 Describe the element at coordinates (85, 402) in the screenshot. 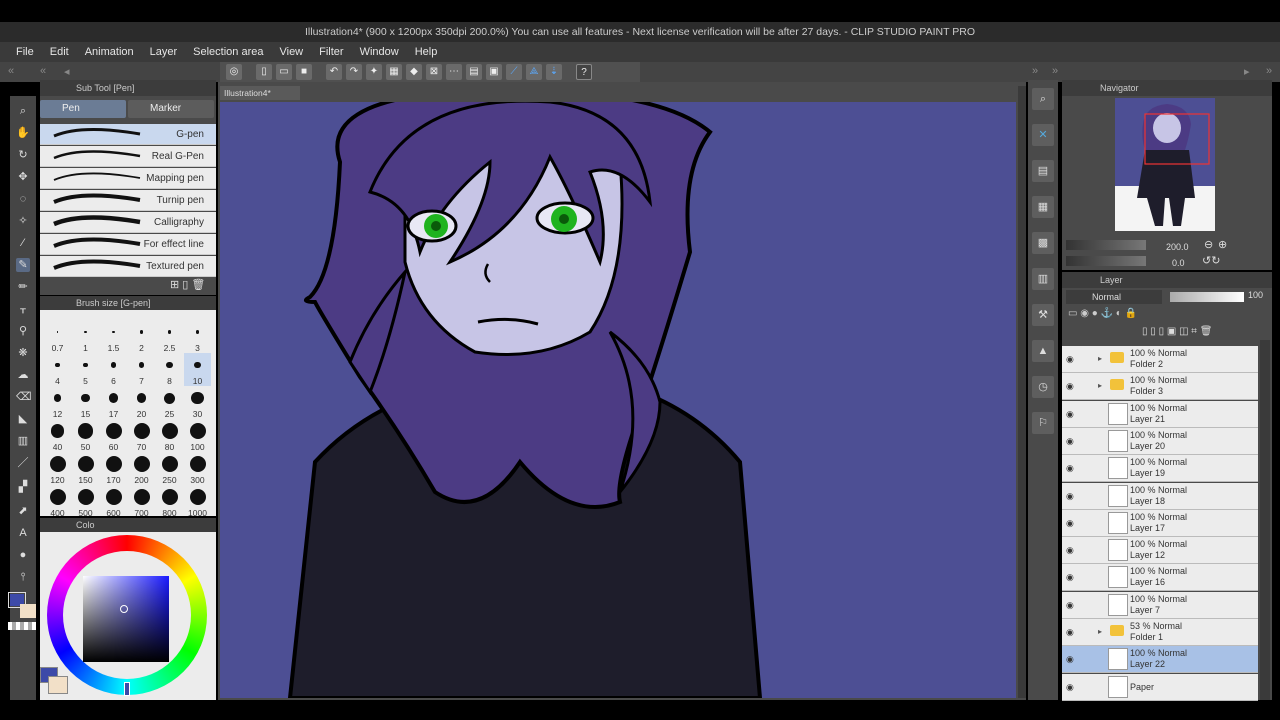

I see `brush-size-option: 15` at that location.